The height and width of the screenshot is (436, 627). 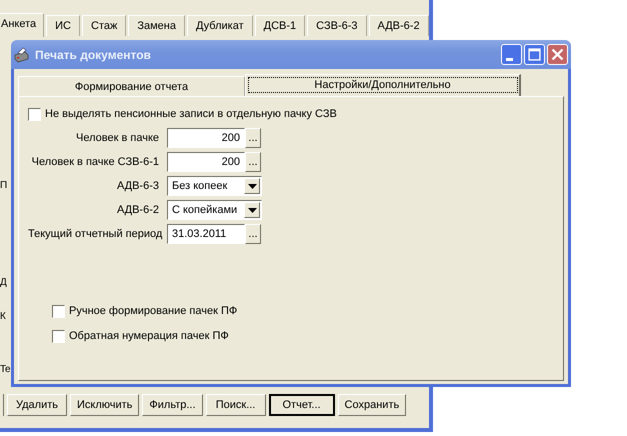 I want to click on label-fragment: П, so click(x=3, y=186).